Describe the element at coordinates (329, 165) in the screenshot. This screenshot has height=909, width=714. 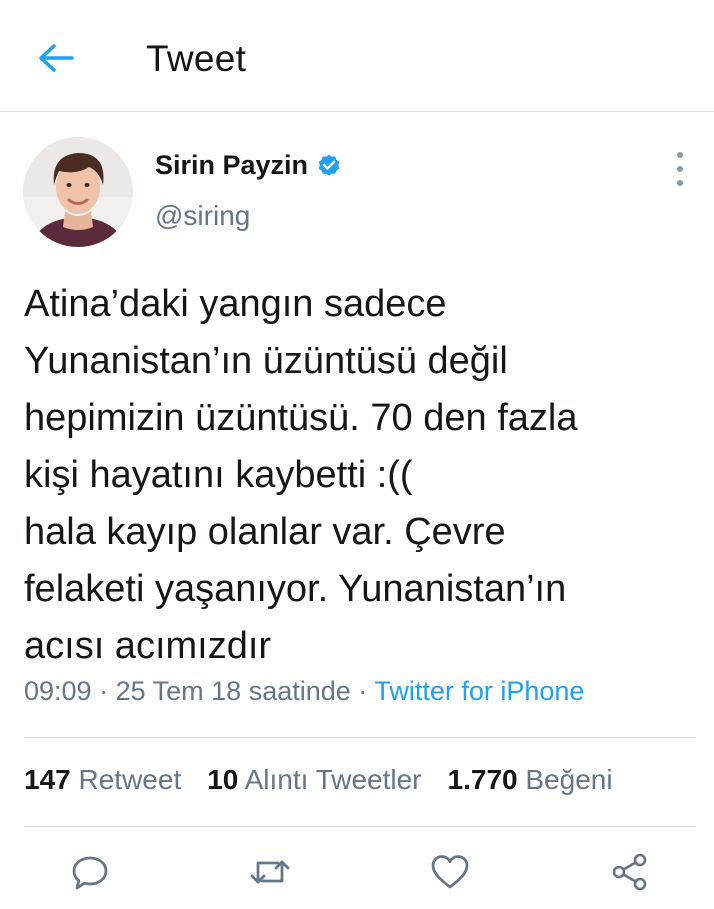
I see `verified-badge-icon` at that location.